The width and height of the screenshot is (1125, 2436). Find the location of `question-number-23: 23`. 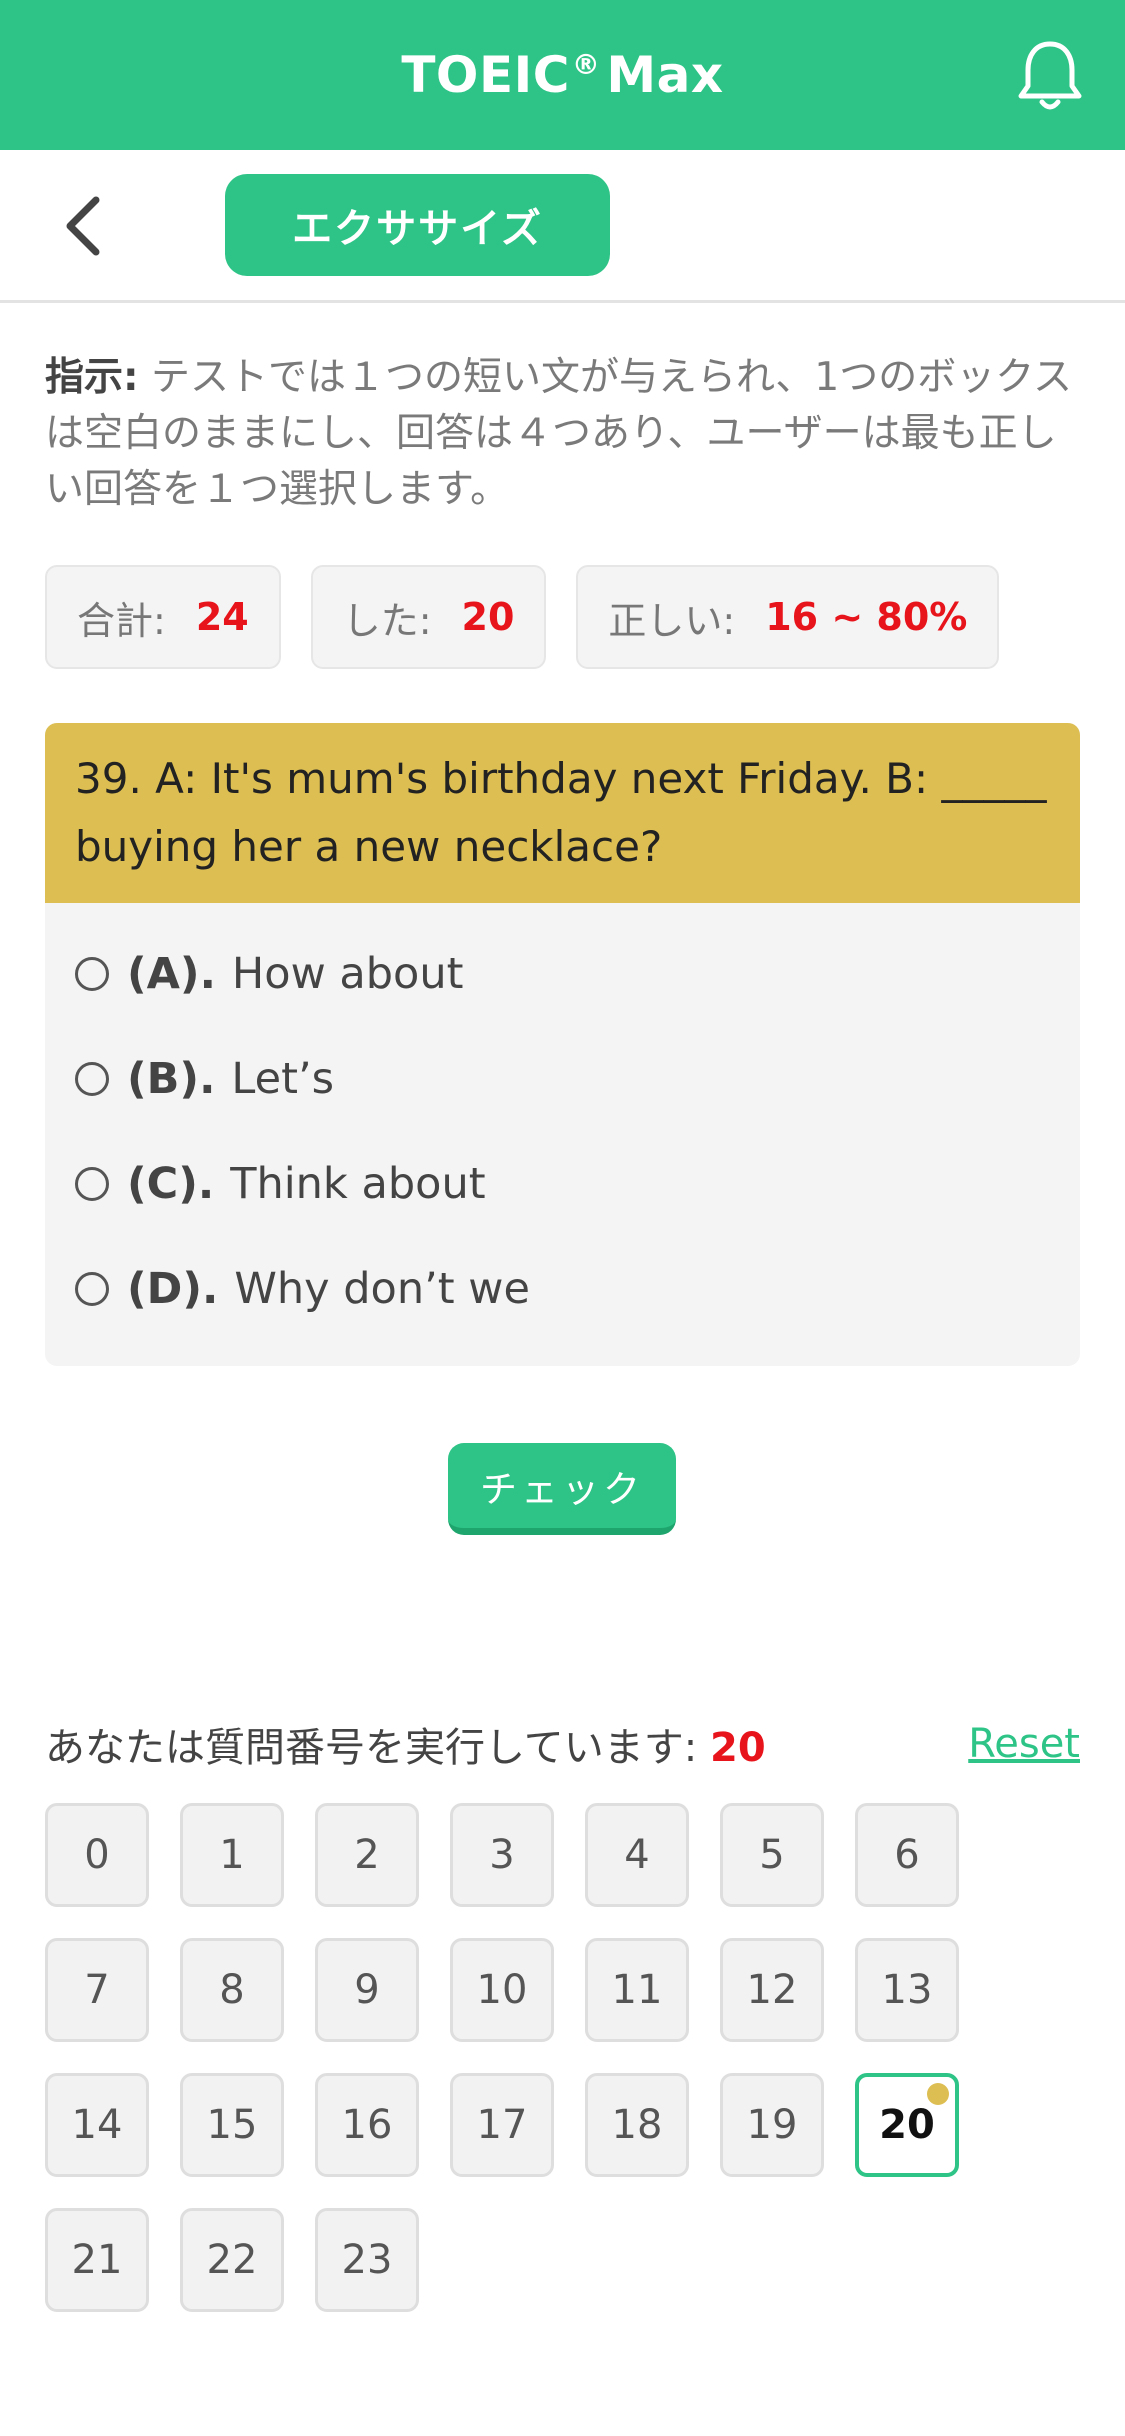

question-number-23: 23 is located at coordinates (367, 2260).